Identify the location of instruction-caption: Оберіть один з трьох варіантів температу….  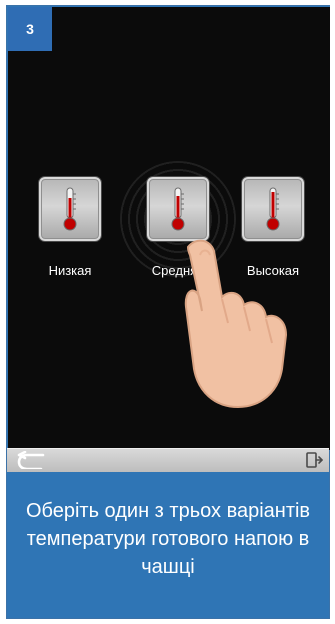
(168, 539).